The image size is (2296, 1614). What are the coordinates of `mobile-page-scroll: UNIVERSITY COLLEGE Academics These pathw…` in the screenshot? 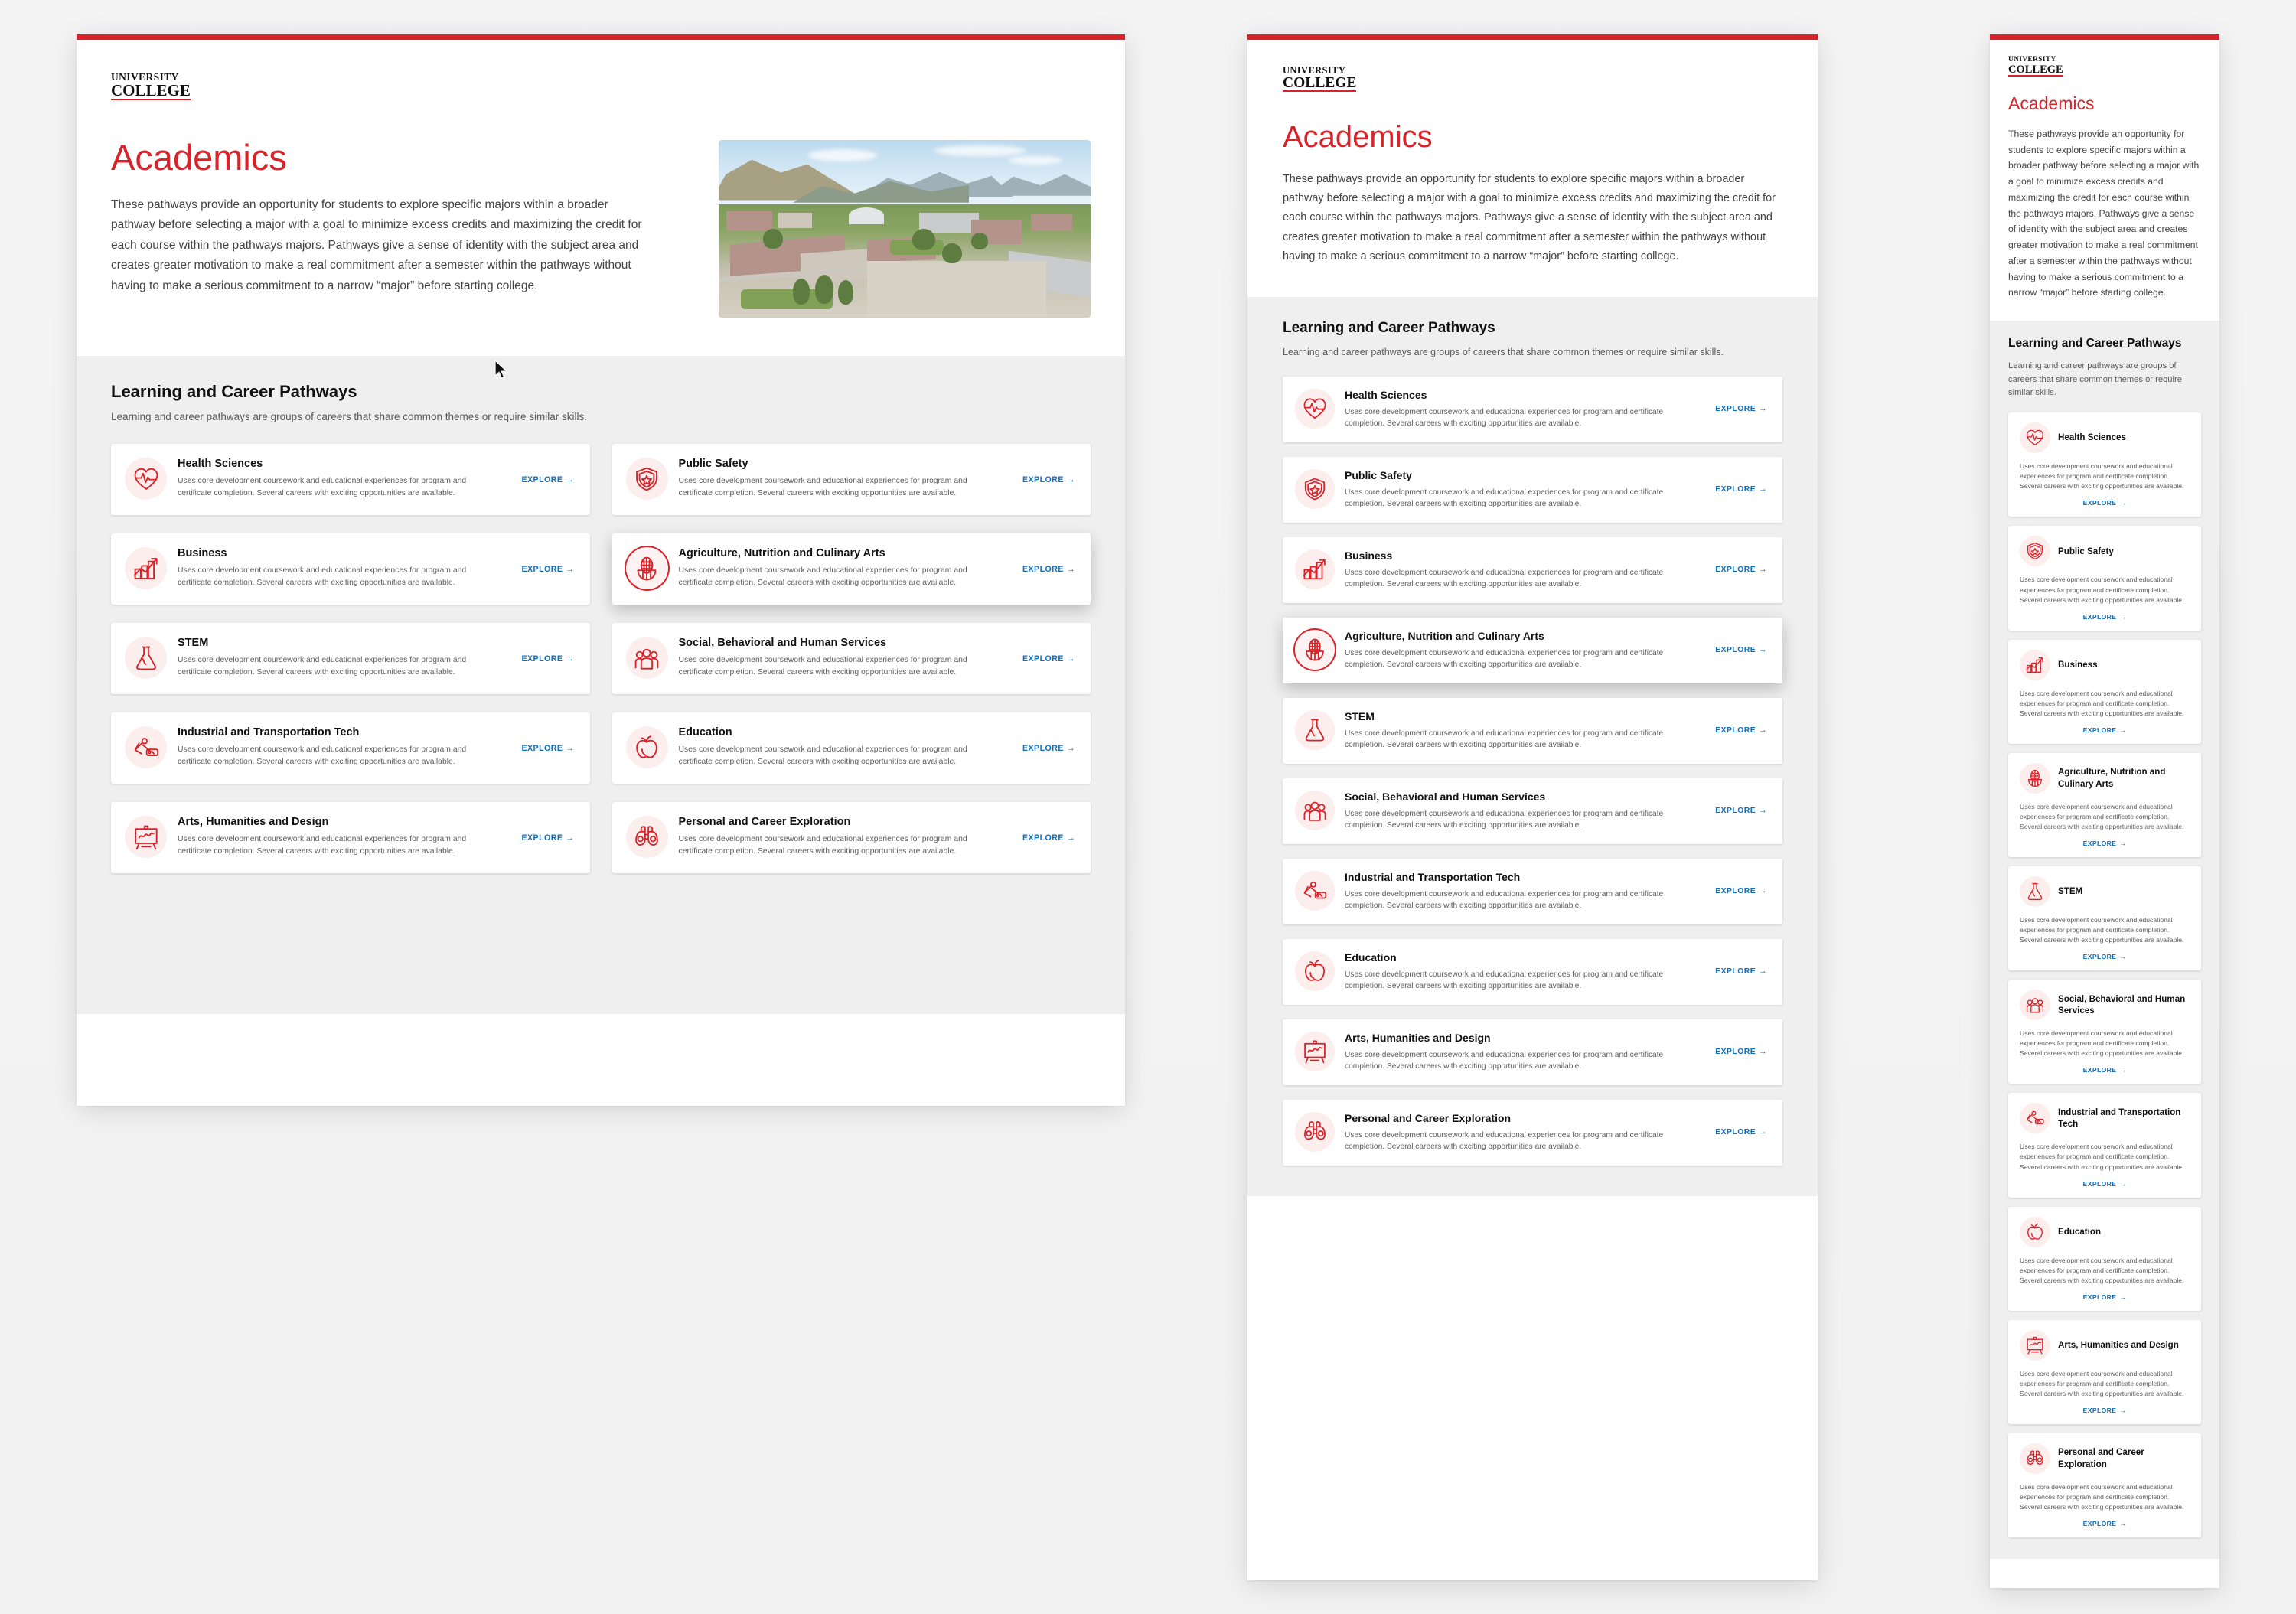 It's located at (2104, 814).